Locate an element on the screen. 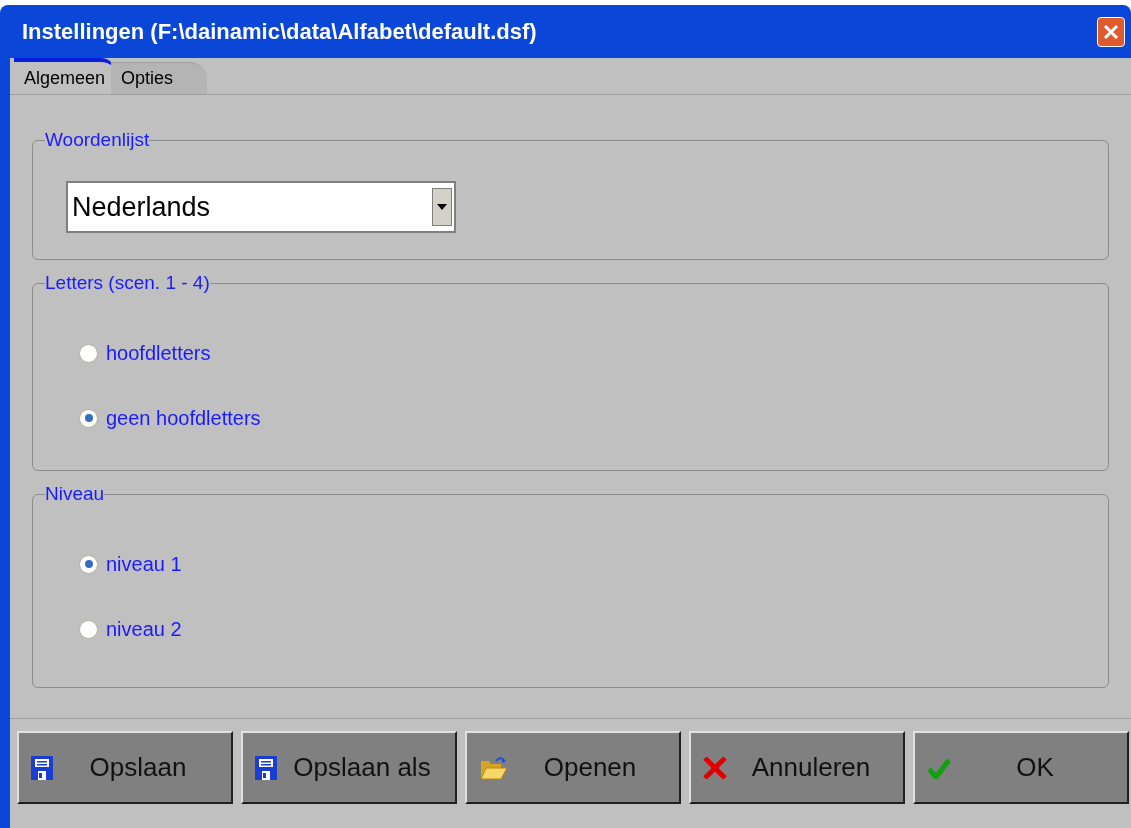 Image resolution: width=1131 pixels, height=828 pixels. close-icon is located at coordinates (1111, 31).